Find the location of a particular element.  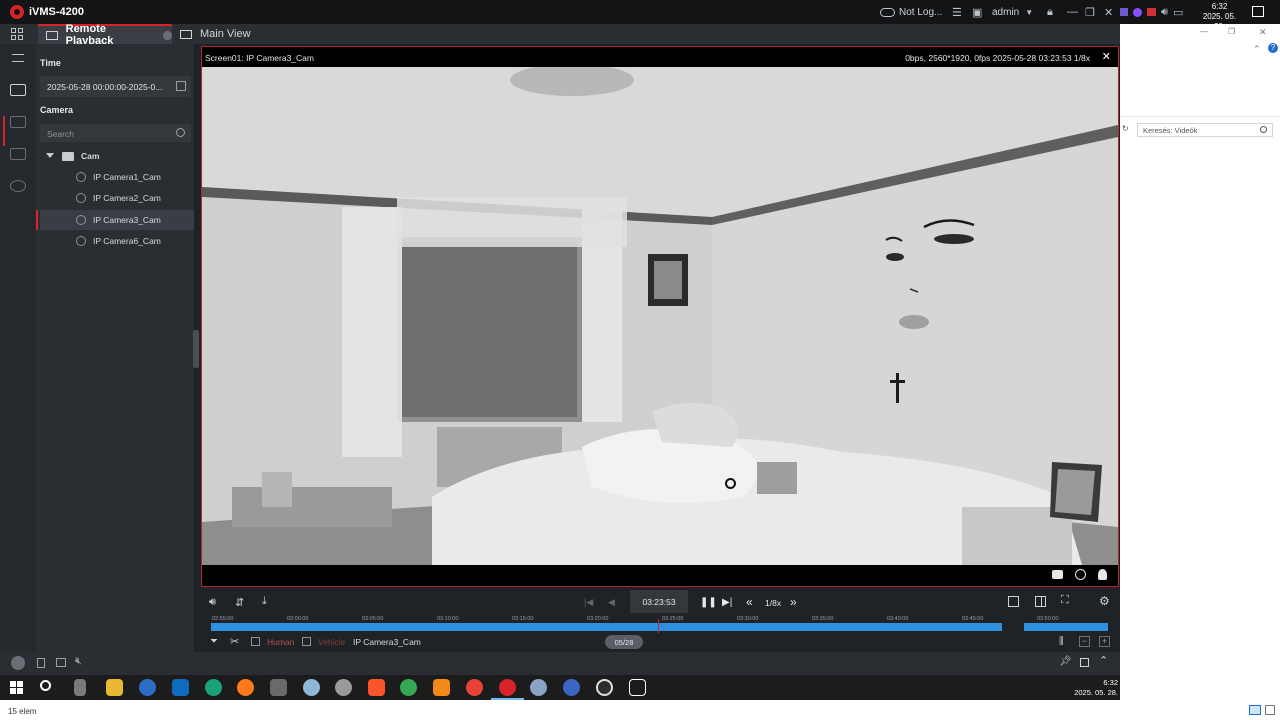

explorer-collapse-icon: ⌃ is located at coordinates (1257, 49).